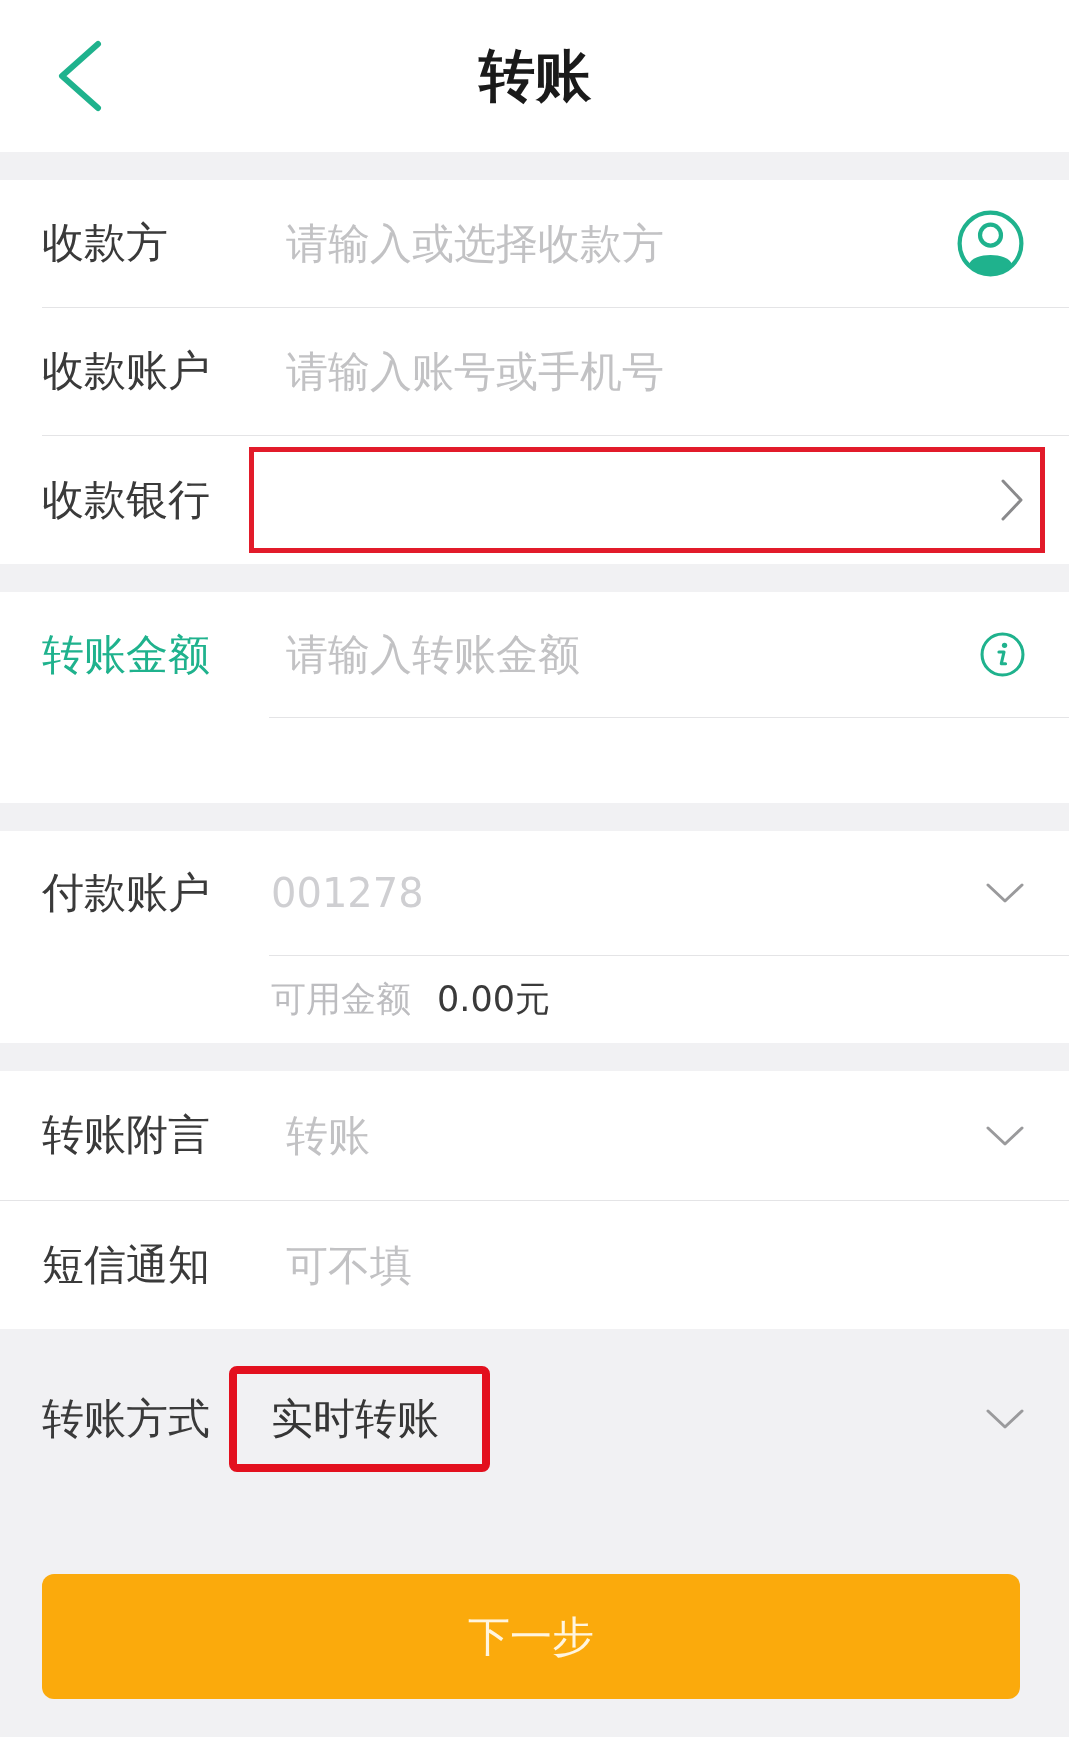 This screenshot has height=1737, width=1069. What do you see at coordinates (1002, 654) in the screenshot?
I see `info-icon` at bounding box center [1002, 654].